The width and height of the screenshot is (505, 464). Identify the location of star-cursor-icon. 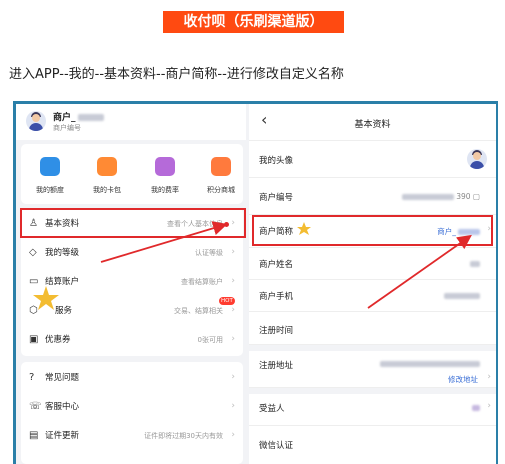
(46, 298).